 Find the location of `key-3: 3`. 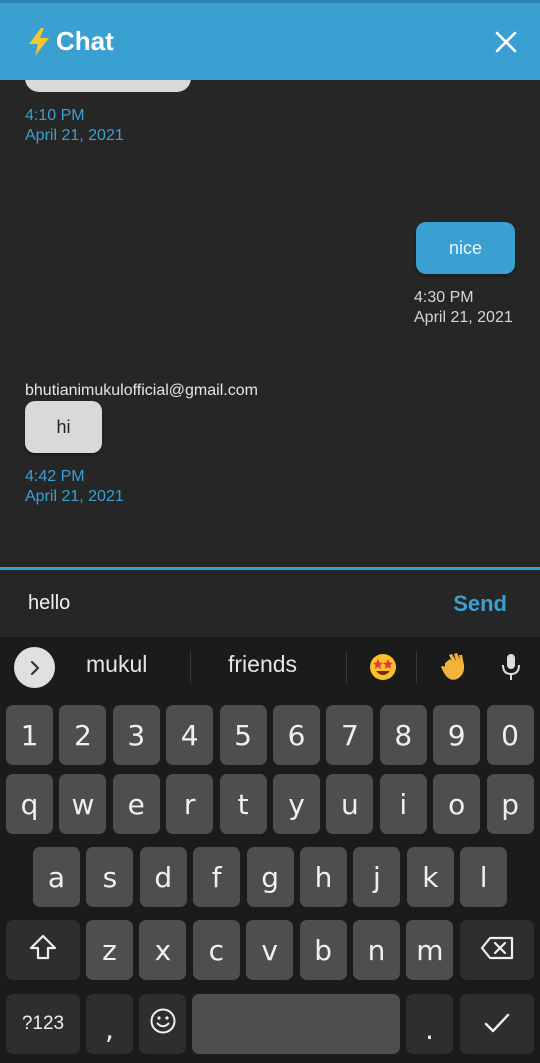

key-3: 3 is located at coordinates (136, 735).